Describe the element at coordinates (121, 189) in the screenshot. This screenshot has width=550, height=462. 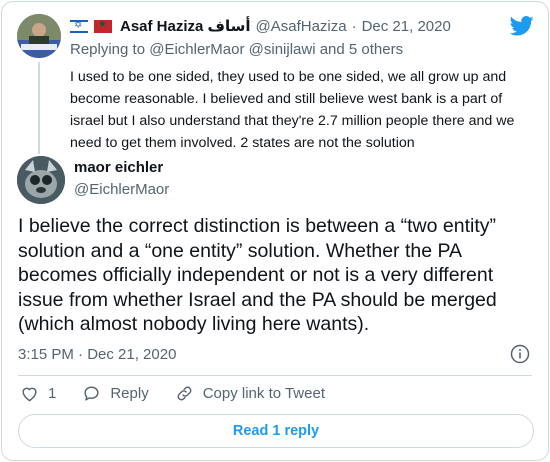
I see `main-handle: @EichlerMaor` at that location.